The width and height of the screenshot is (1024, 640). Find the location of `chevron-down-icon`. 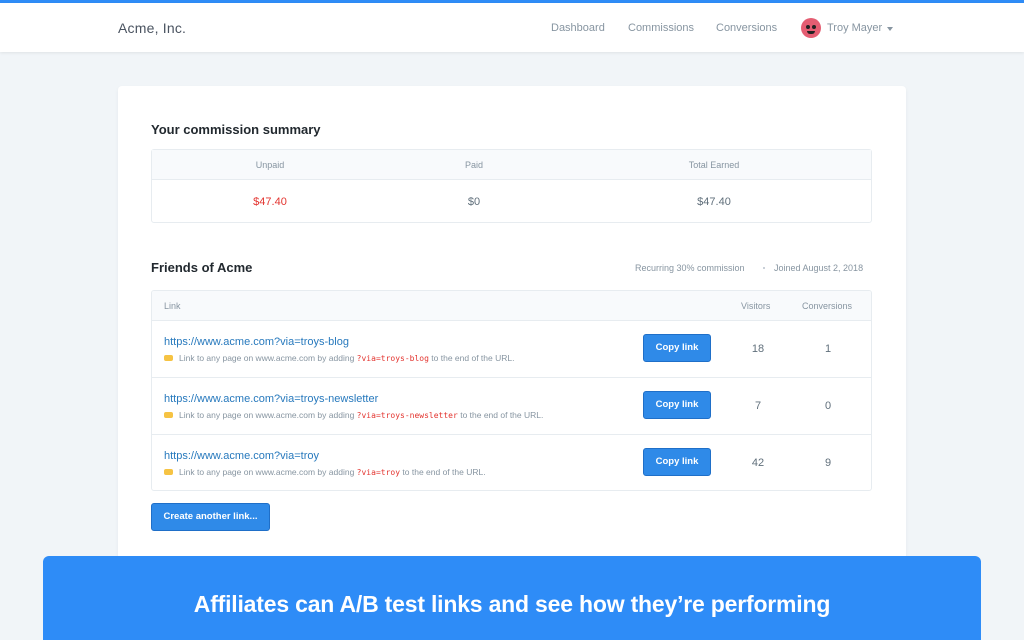

chevron-down-icon is located at coordinates (890, 29).